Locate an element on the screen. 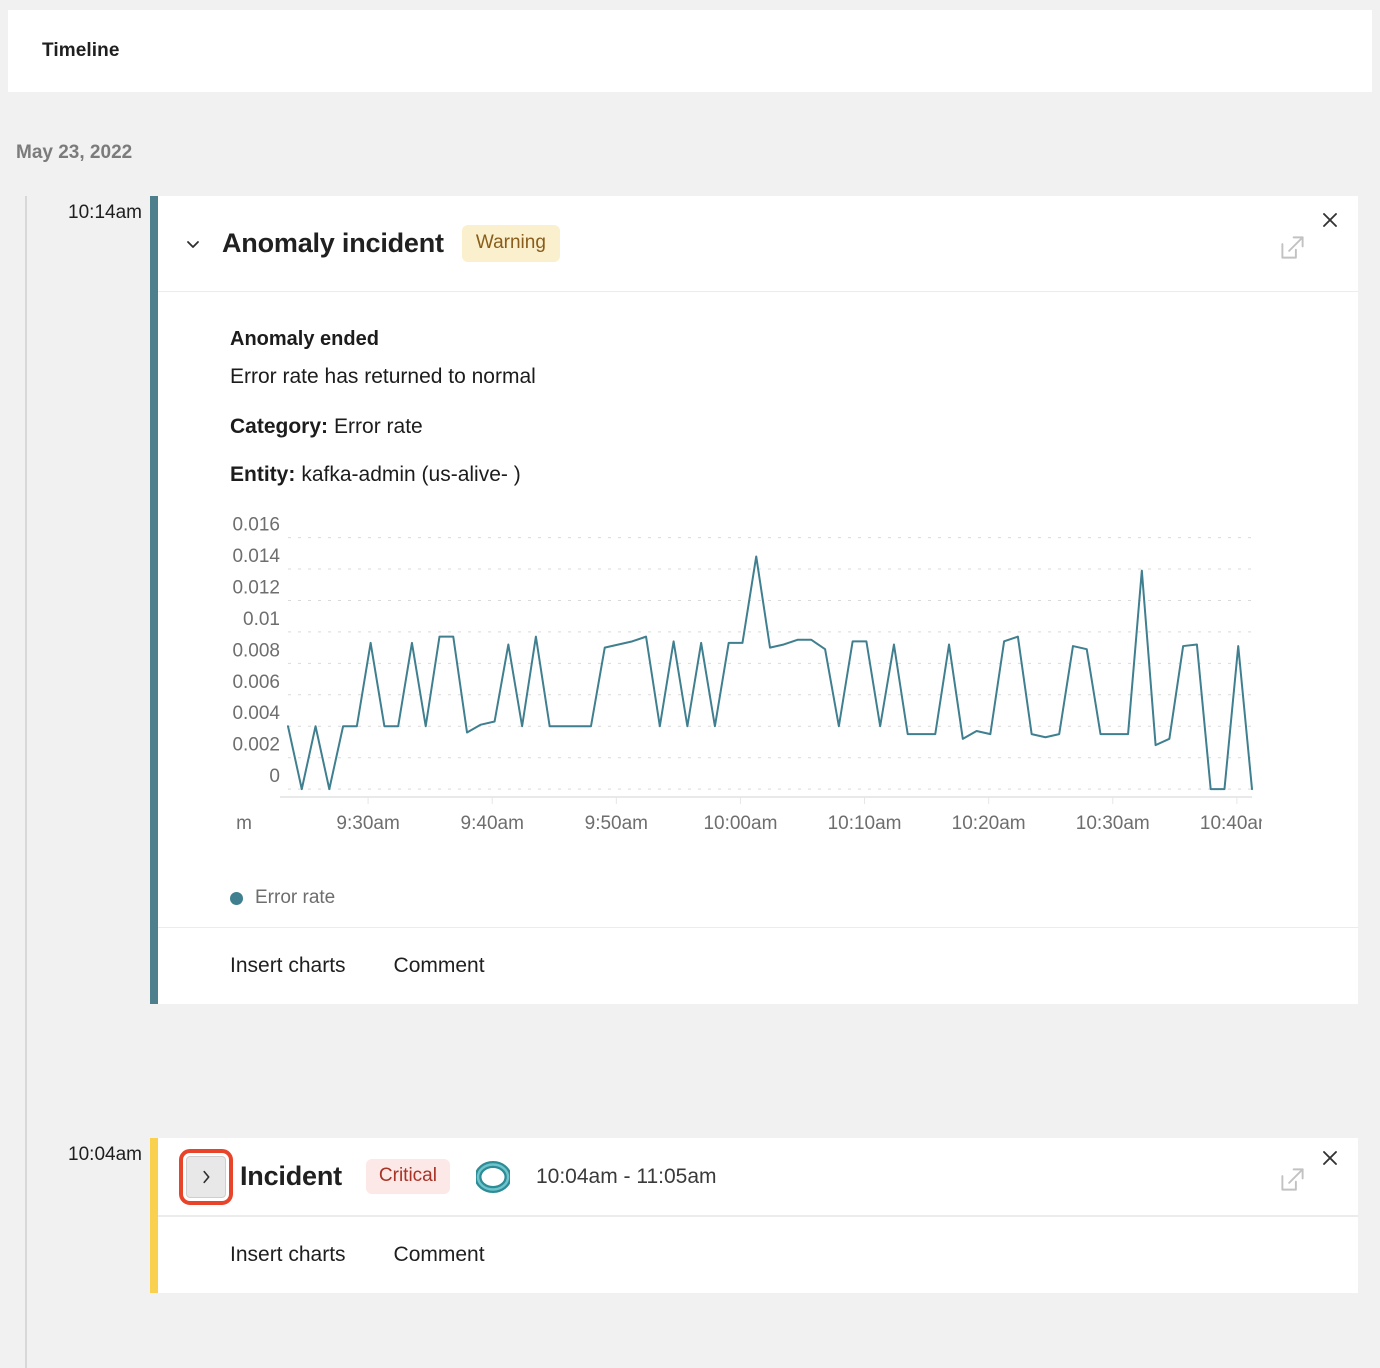 The height and width of the screenshot is (1368, 1380). page-title: Timeline is located at coordinates (81, 50).